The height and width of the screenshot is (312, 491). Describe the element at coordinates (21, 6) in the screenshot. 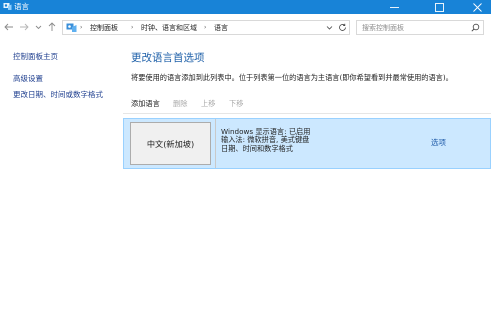

I see `window-title: 语言` at that location.